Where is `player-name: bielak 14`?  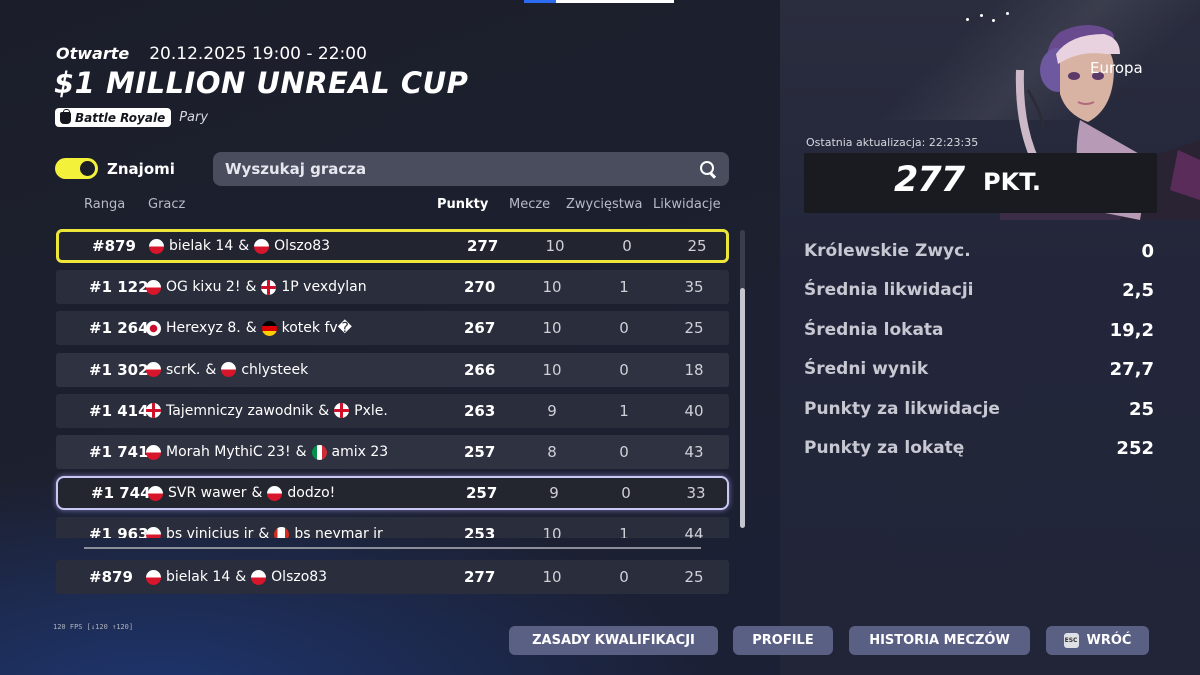 player-name: bielak 14 is located at coordinates (201, 246).